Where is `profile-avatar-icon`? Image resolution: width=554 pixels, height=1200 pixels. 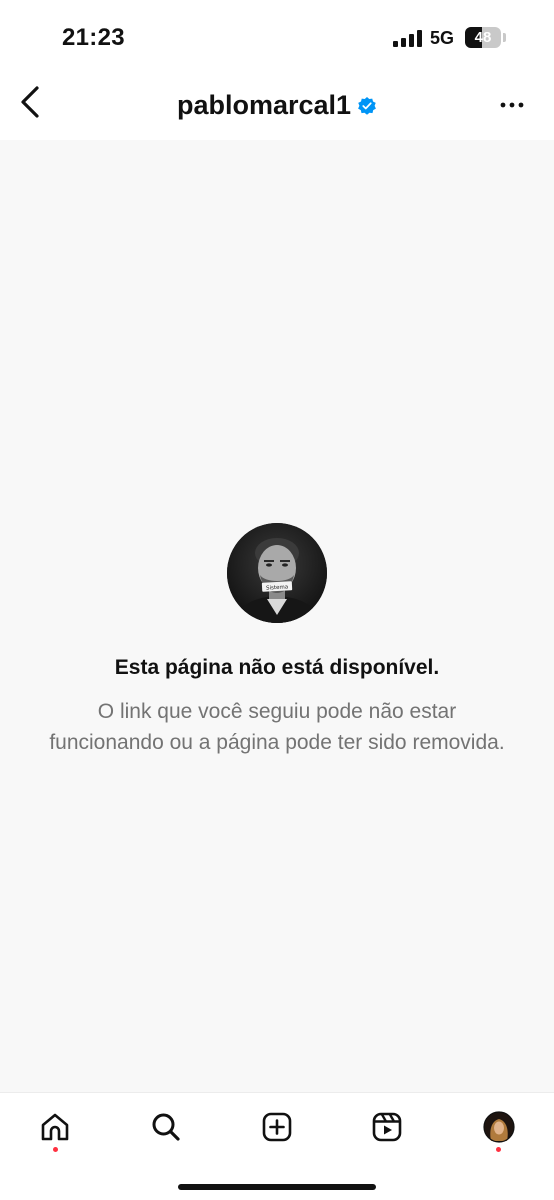 profile-avatar-icon is located at coordinates (499, 1127).